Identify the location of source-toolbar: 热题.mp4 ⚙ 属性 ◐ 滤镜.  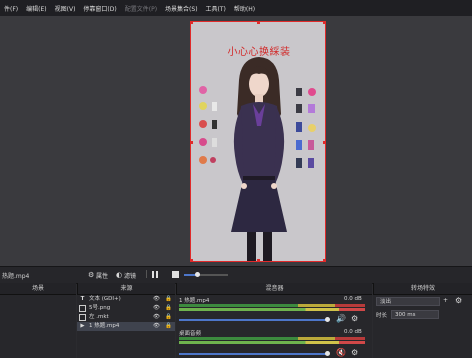
(236, 275).